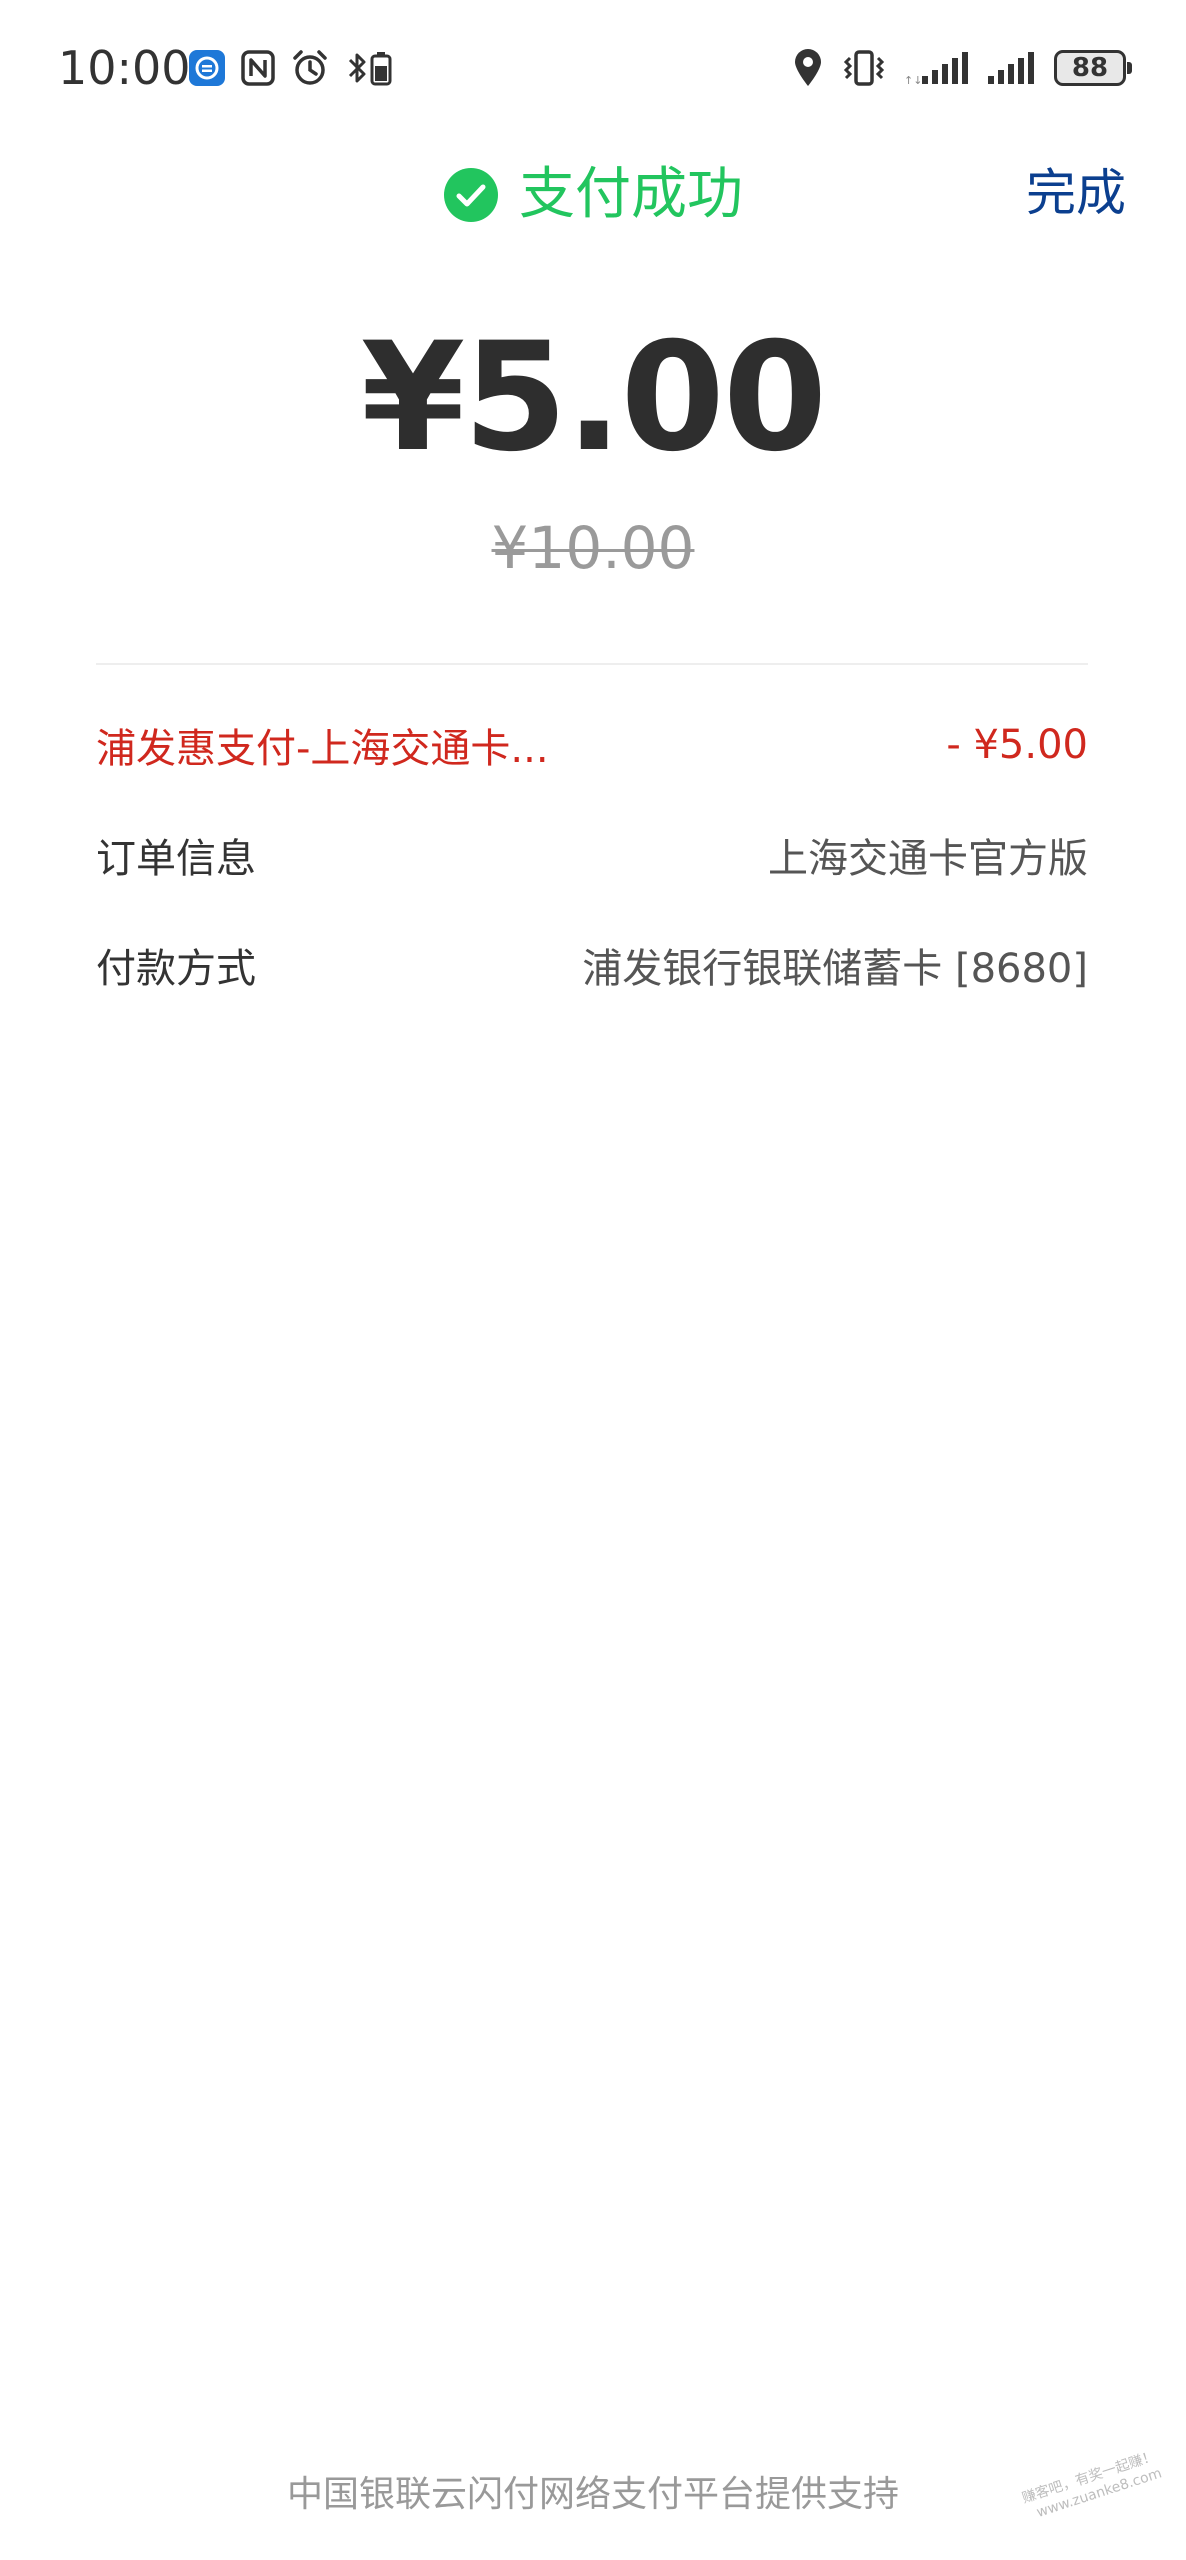 This screenshot has height=2560, width=1186. I want to click on success-check-icon, so click(471, 195).